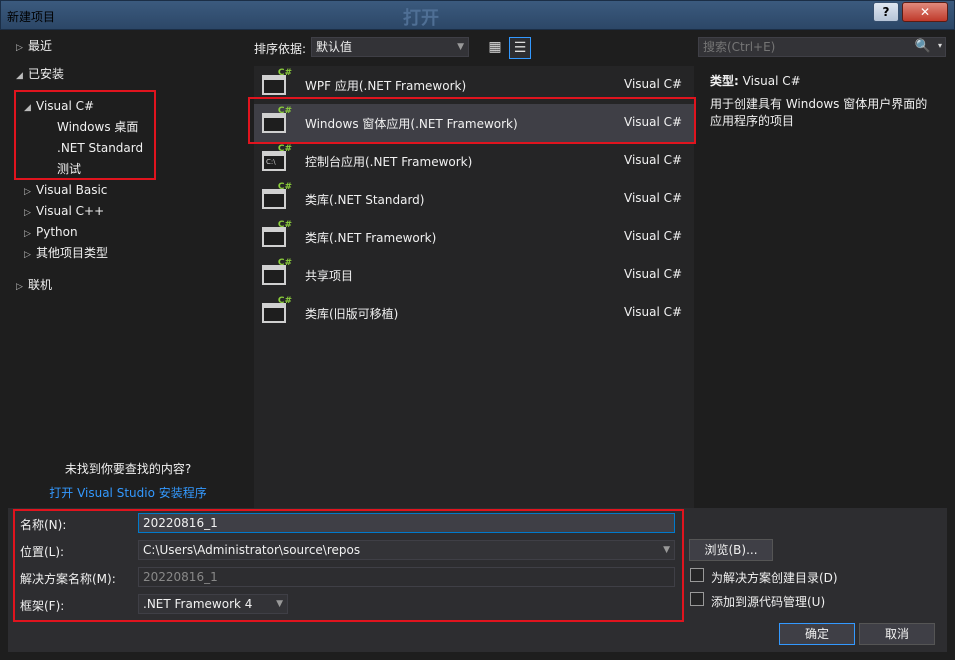 This screenshot has width=955, height=660. Describe the element at coordinates (128, 492) in the screenshot. I see `open-installer-link: 打开 Visual Studio 安装程序` at that location.